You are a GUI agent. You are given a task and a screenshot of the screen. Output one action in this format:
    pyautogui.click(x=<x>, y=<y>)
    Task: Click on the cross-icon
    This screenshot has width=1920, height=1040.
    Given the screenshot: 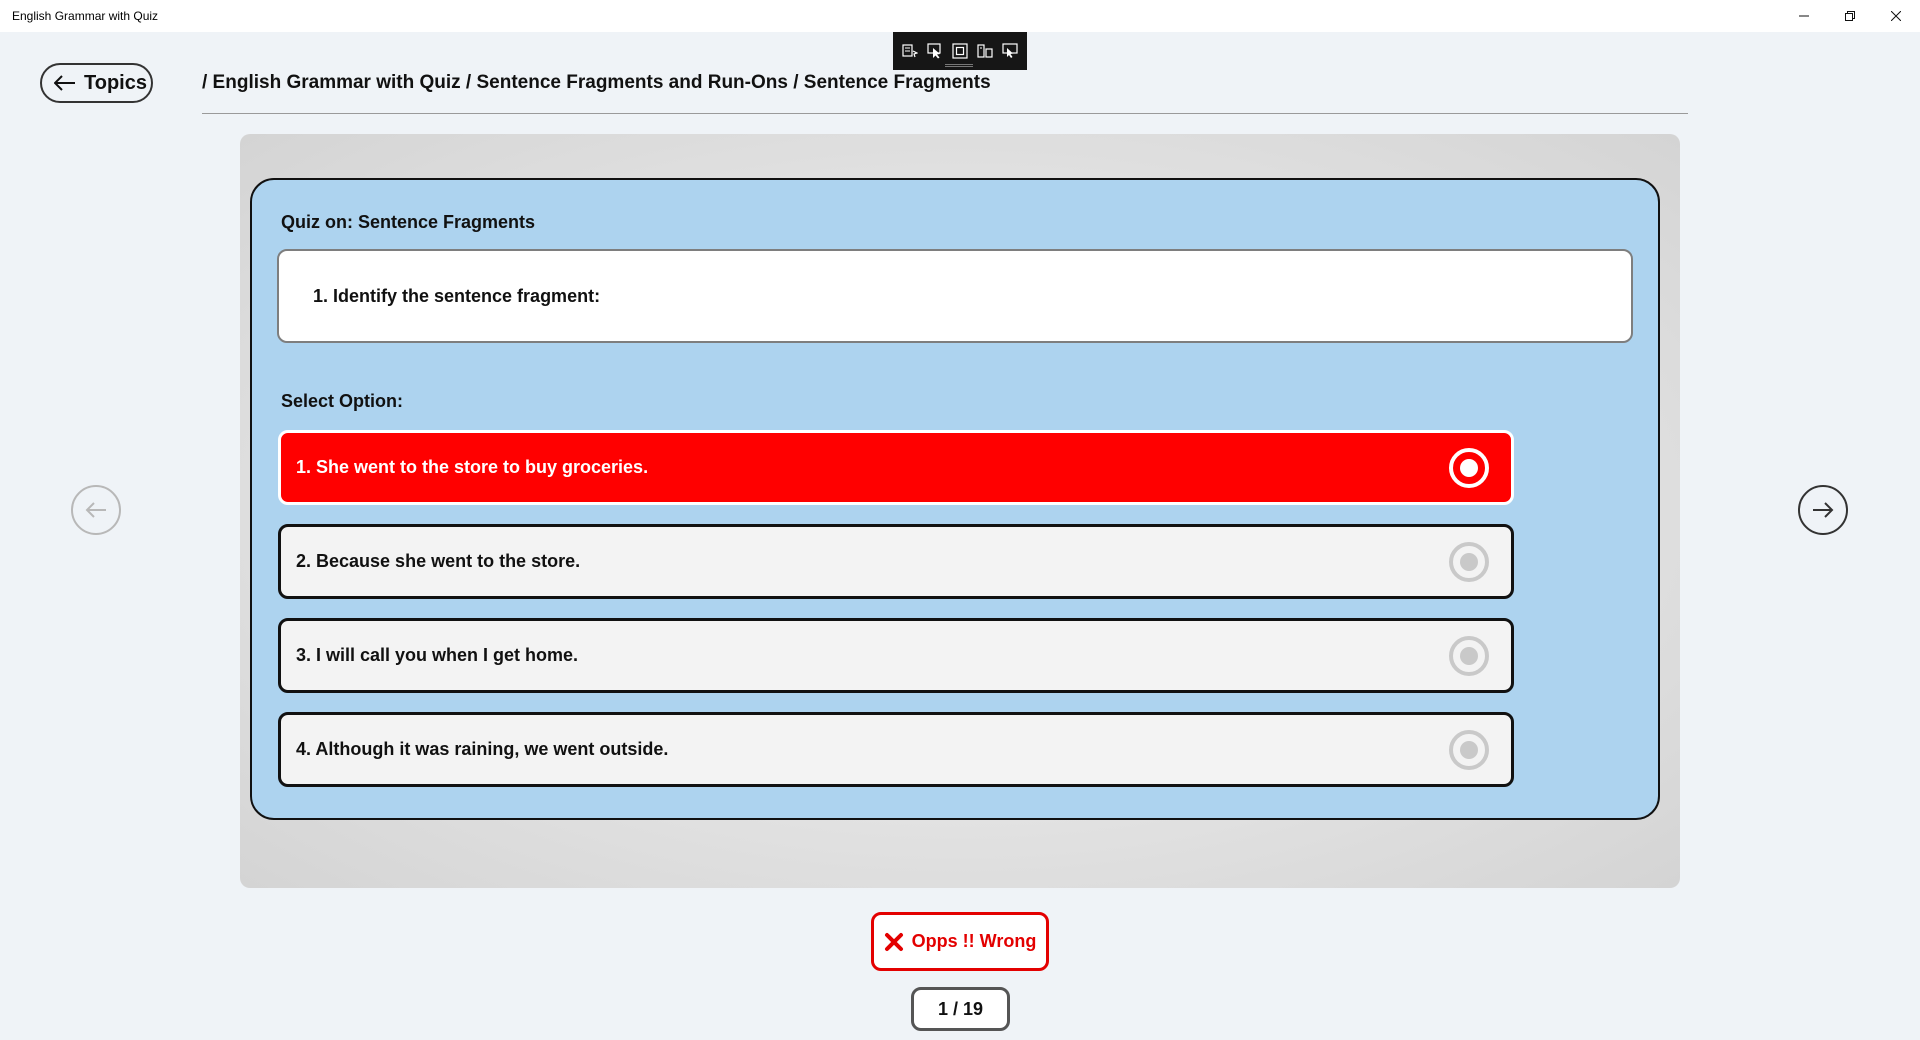 What is the action you would take?
    pyautogui.click(x=893, y=941)
    